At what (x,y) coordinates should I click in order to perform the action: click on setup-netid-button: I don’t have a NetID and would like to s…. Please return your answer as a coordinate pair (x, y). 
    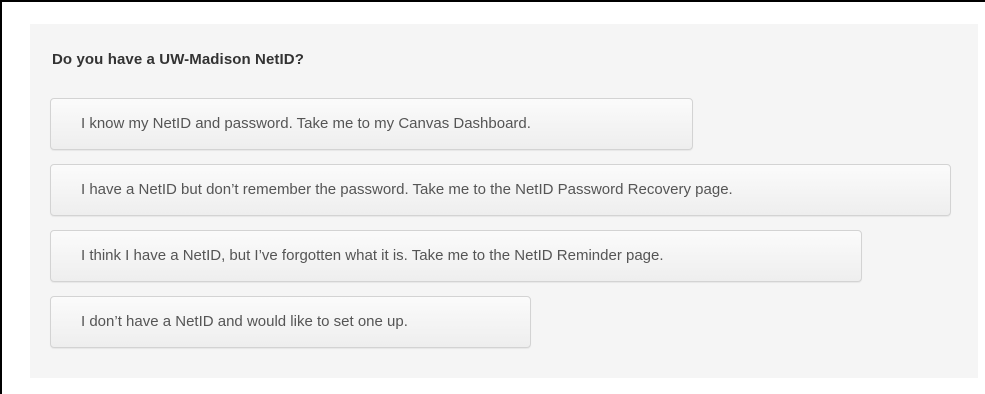
    Looking at the image, I should click on (290, 322).